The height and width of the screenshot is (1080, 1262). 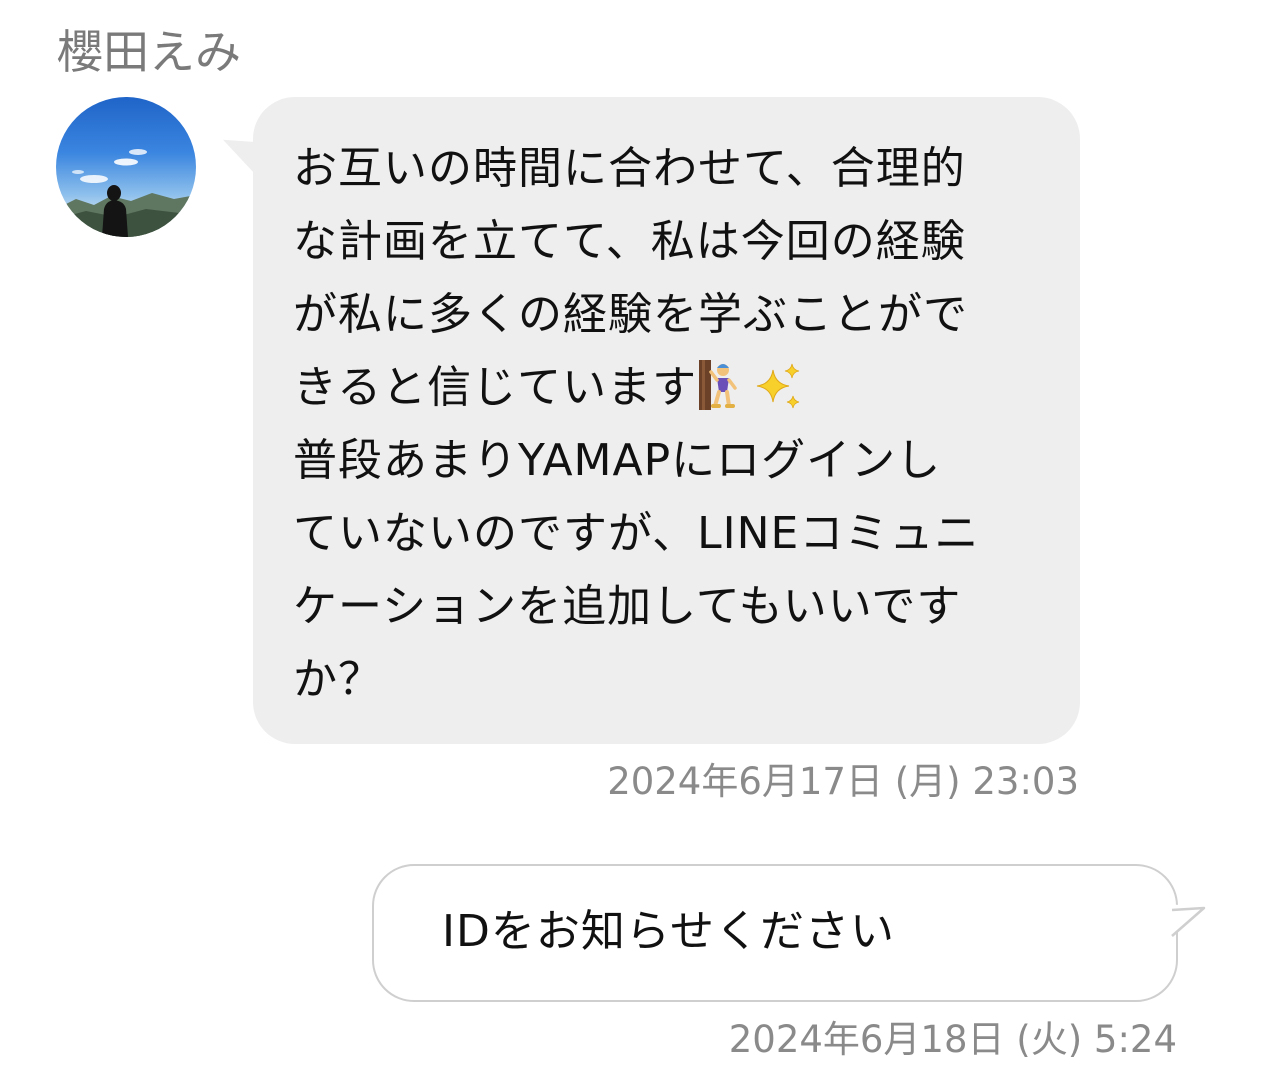 I want to click on message-line: ていないのですが、LINEコミュニ, so click(x=636, y=533).